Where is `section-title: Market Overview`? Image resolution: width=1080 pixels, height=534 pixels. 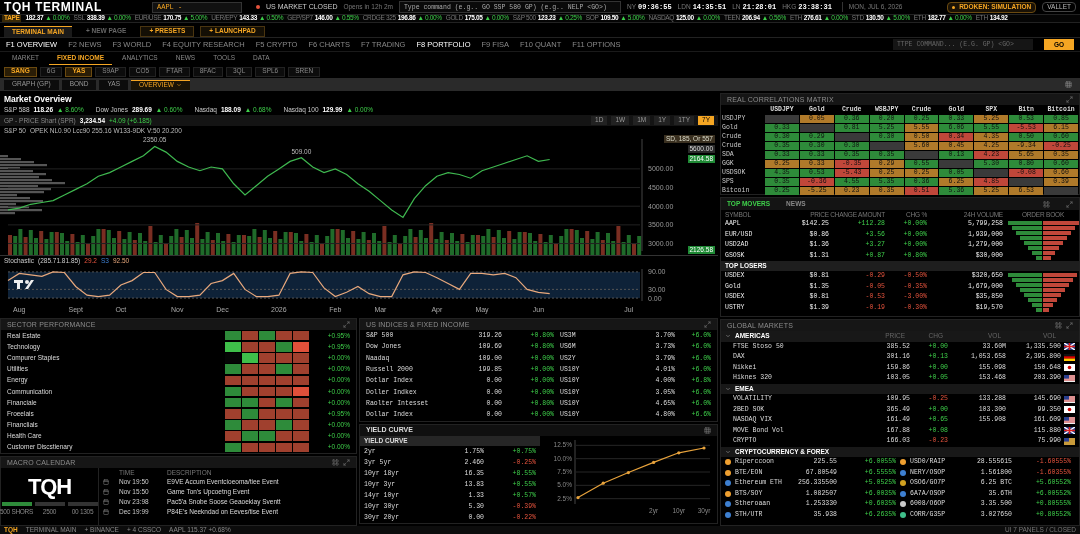 section-title: Market Overview is located at coordinates (38, 99).